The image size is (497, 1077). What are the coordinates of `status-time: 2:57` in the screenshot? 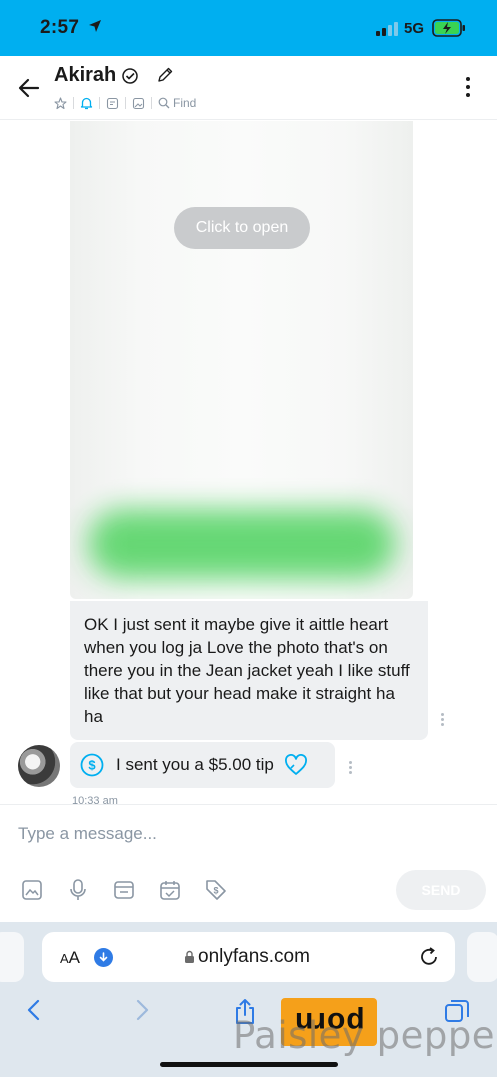 It's located at (60, 27).